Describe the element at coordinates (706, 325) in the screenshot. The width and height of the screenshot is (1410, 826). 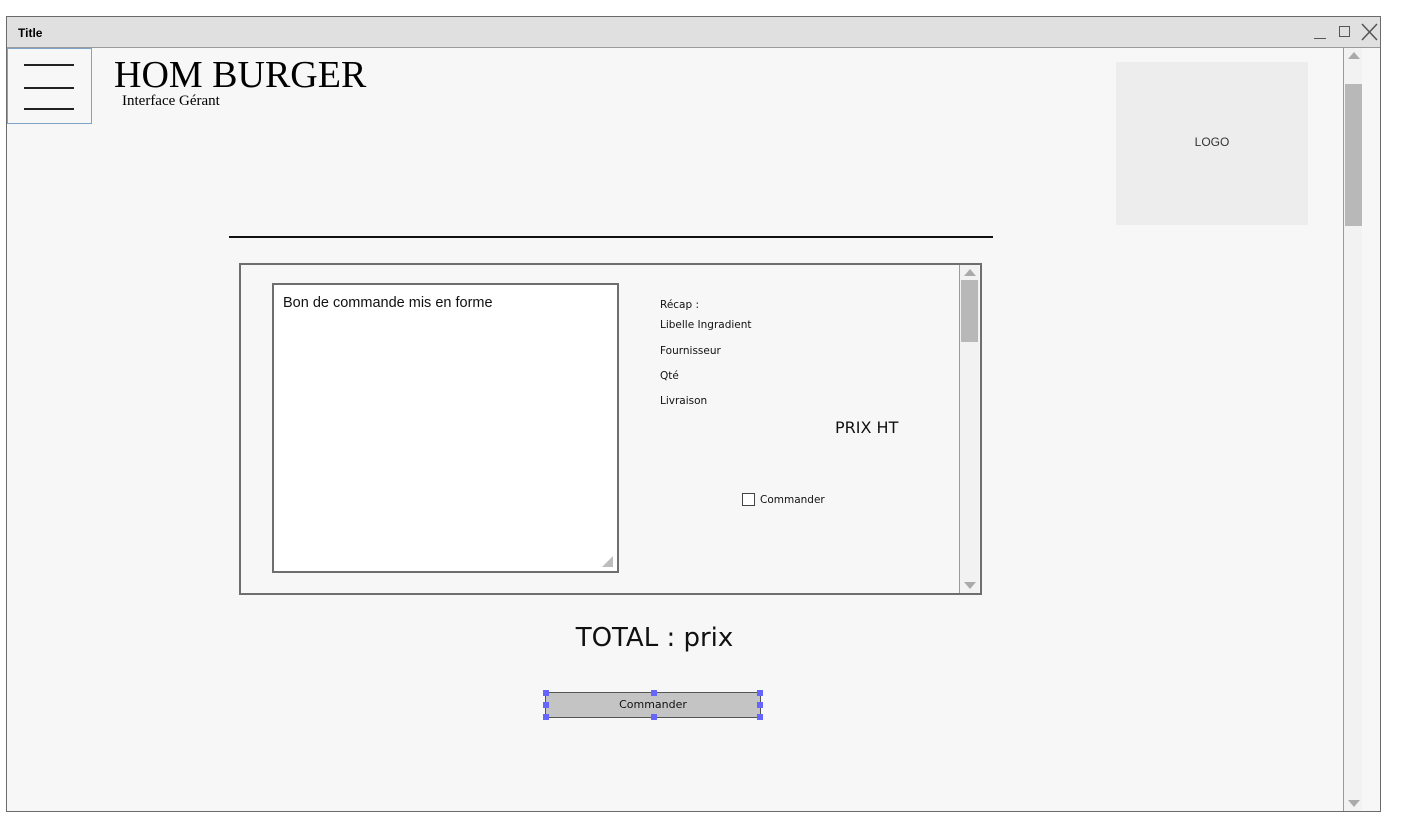
I see `recap-ingredient: Libelle Ingradient` at that location.